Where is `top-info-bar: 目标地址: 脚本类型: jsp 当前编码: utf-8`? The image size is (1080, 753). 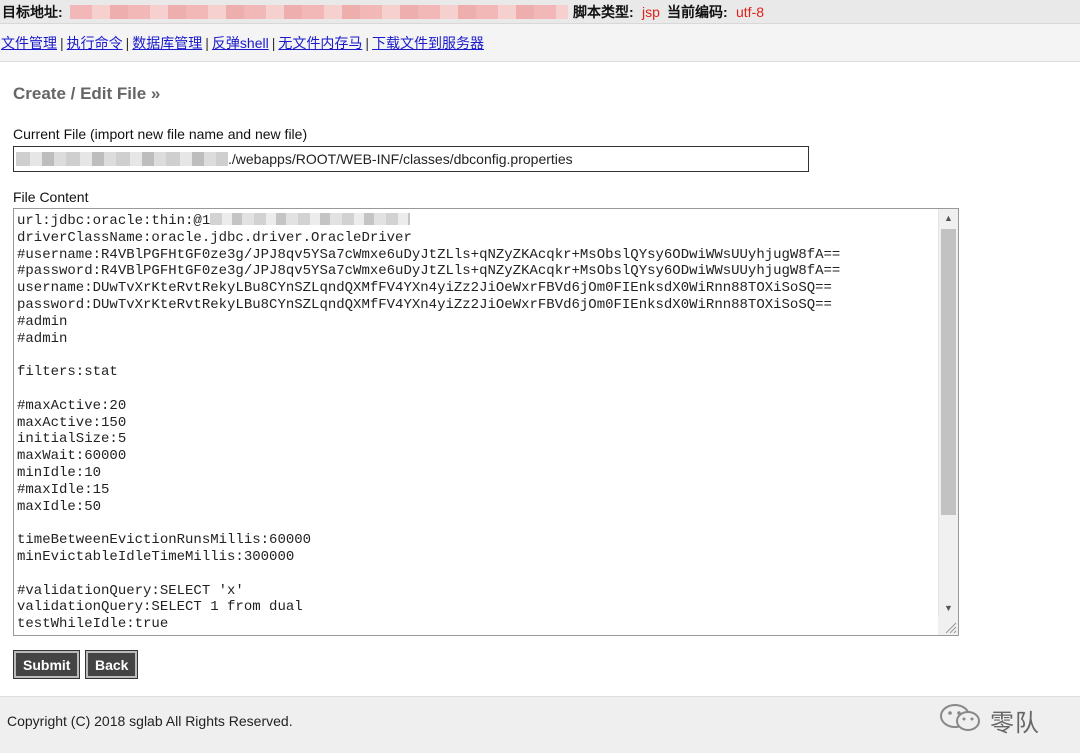
top-info-bar: 目标地址: 脚本类型: jsp 当前编码: utf-8 is located at coordinates (540, 12).